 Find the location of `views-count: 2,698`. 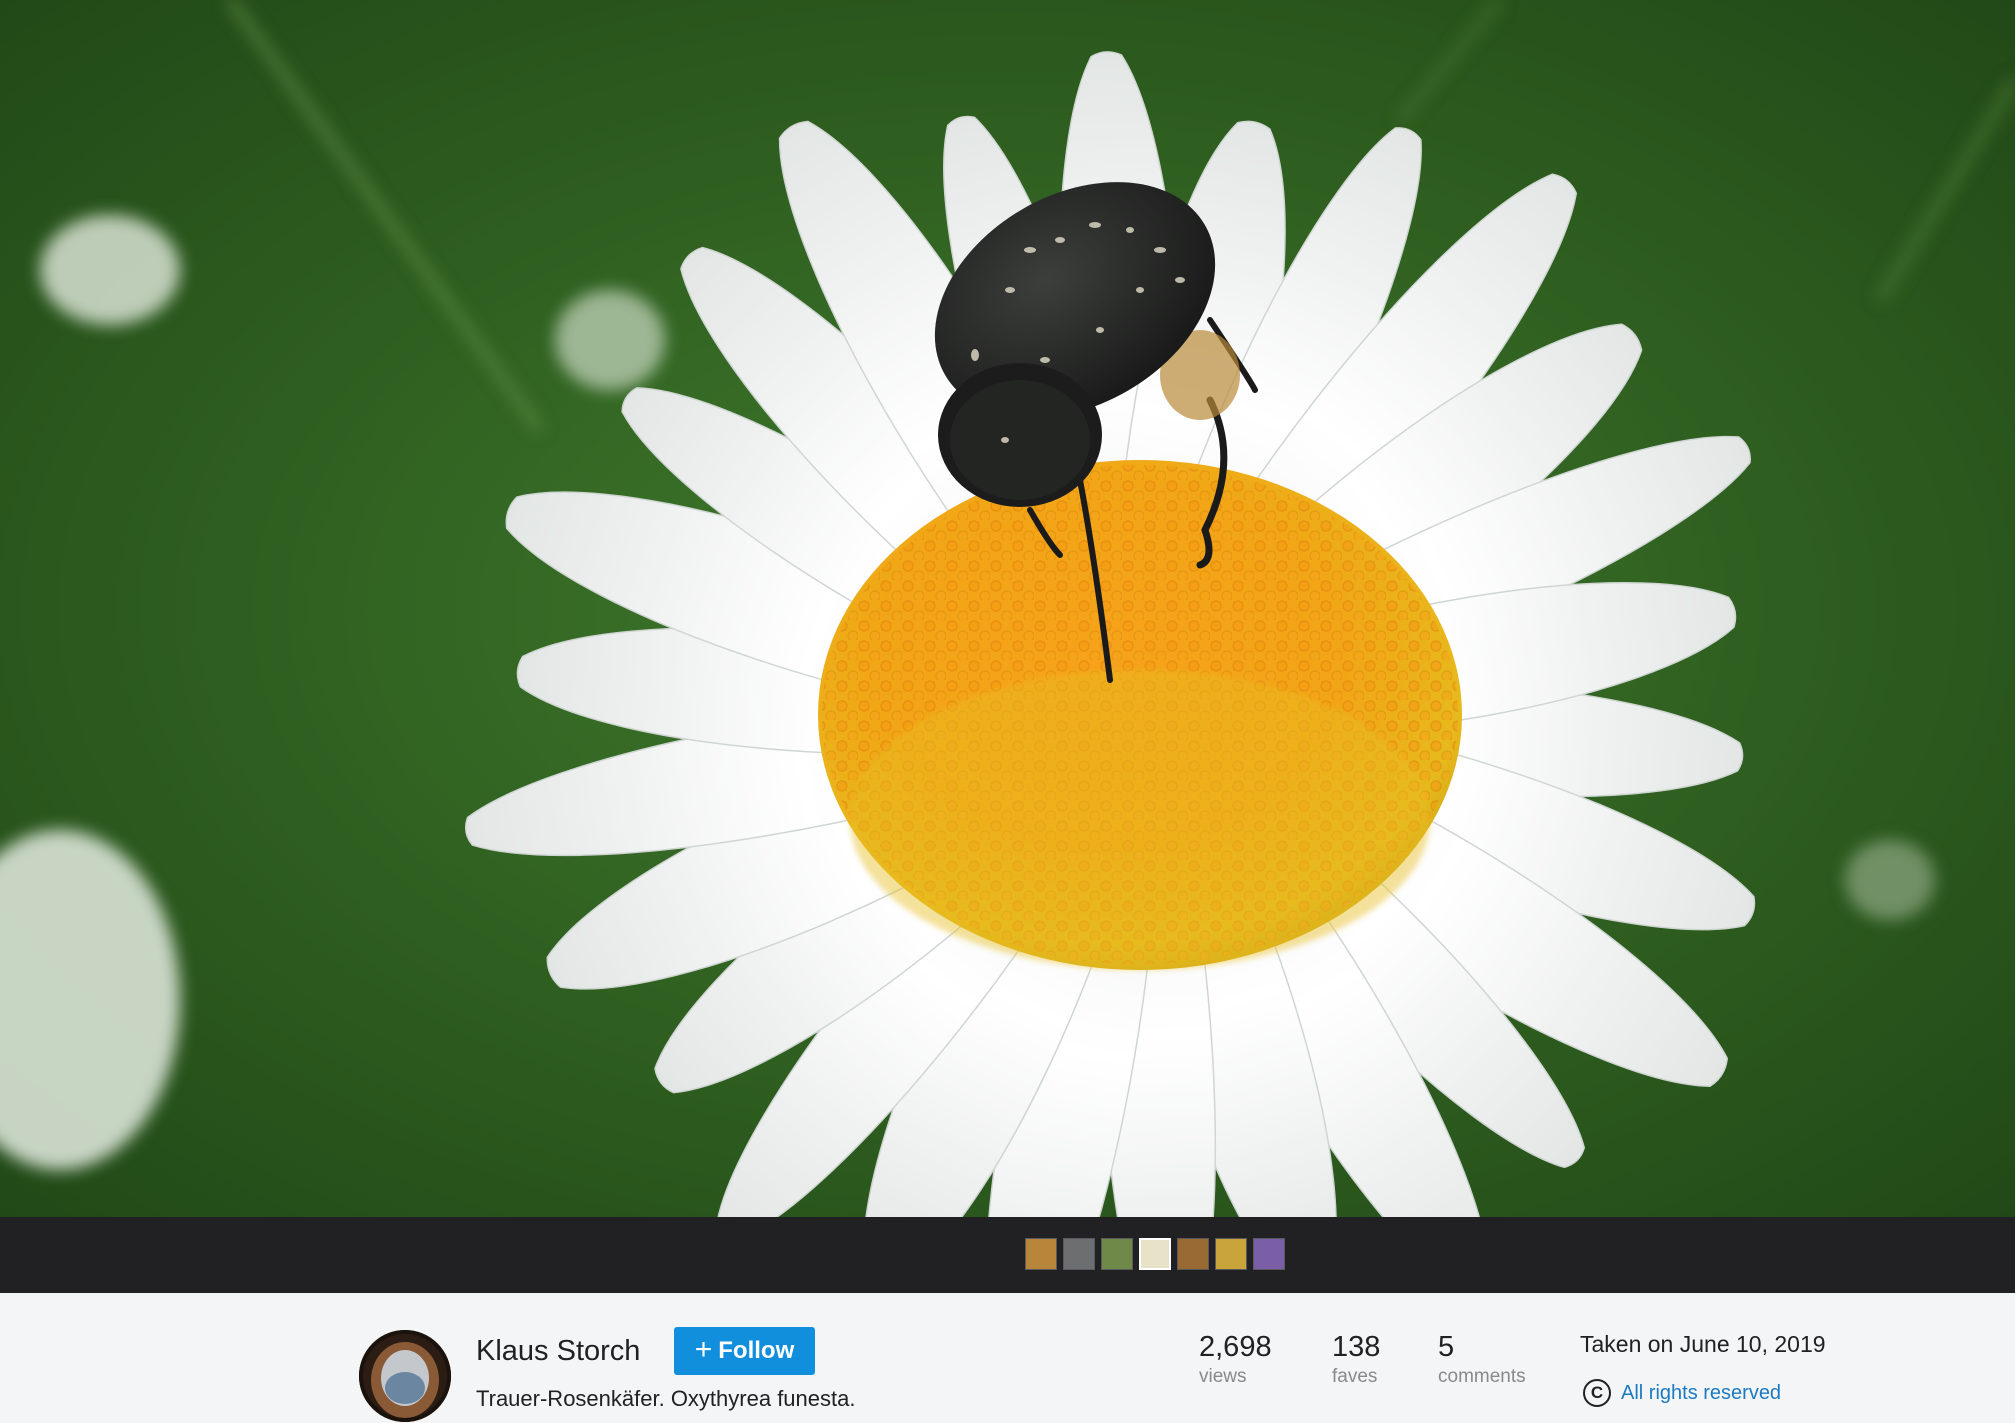

views-count: 2,698 is located at coordinates (1235, 1347).